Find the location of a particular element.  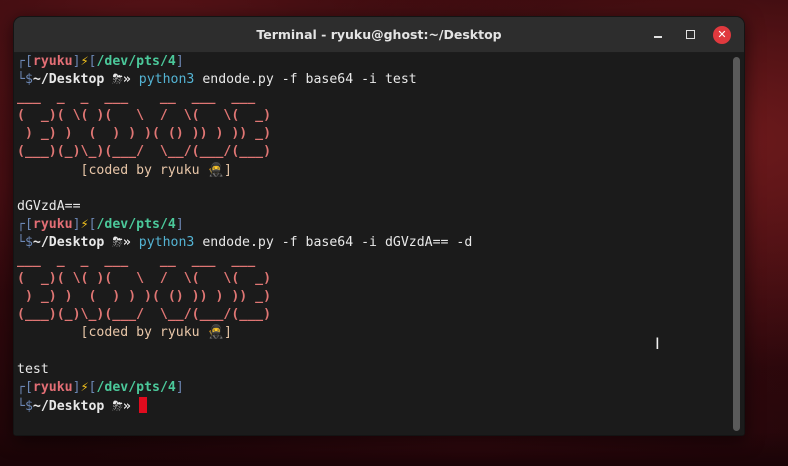

maximize-icon is located at coordinates (690, 34).